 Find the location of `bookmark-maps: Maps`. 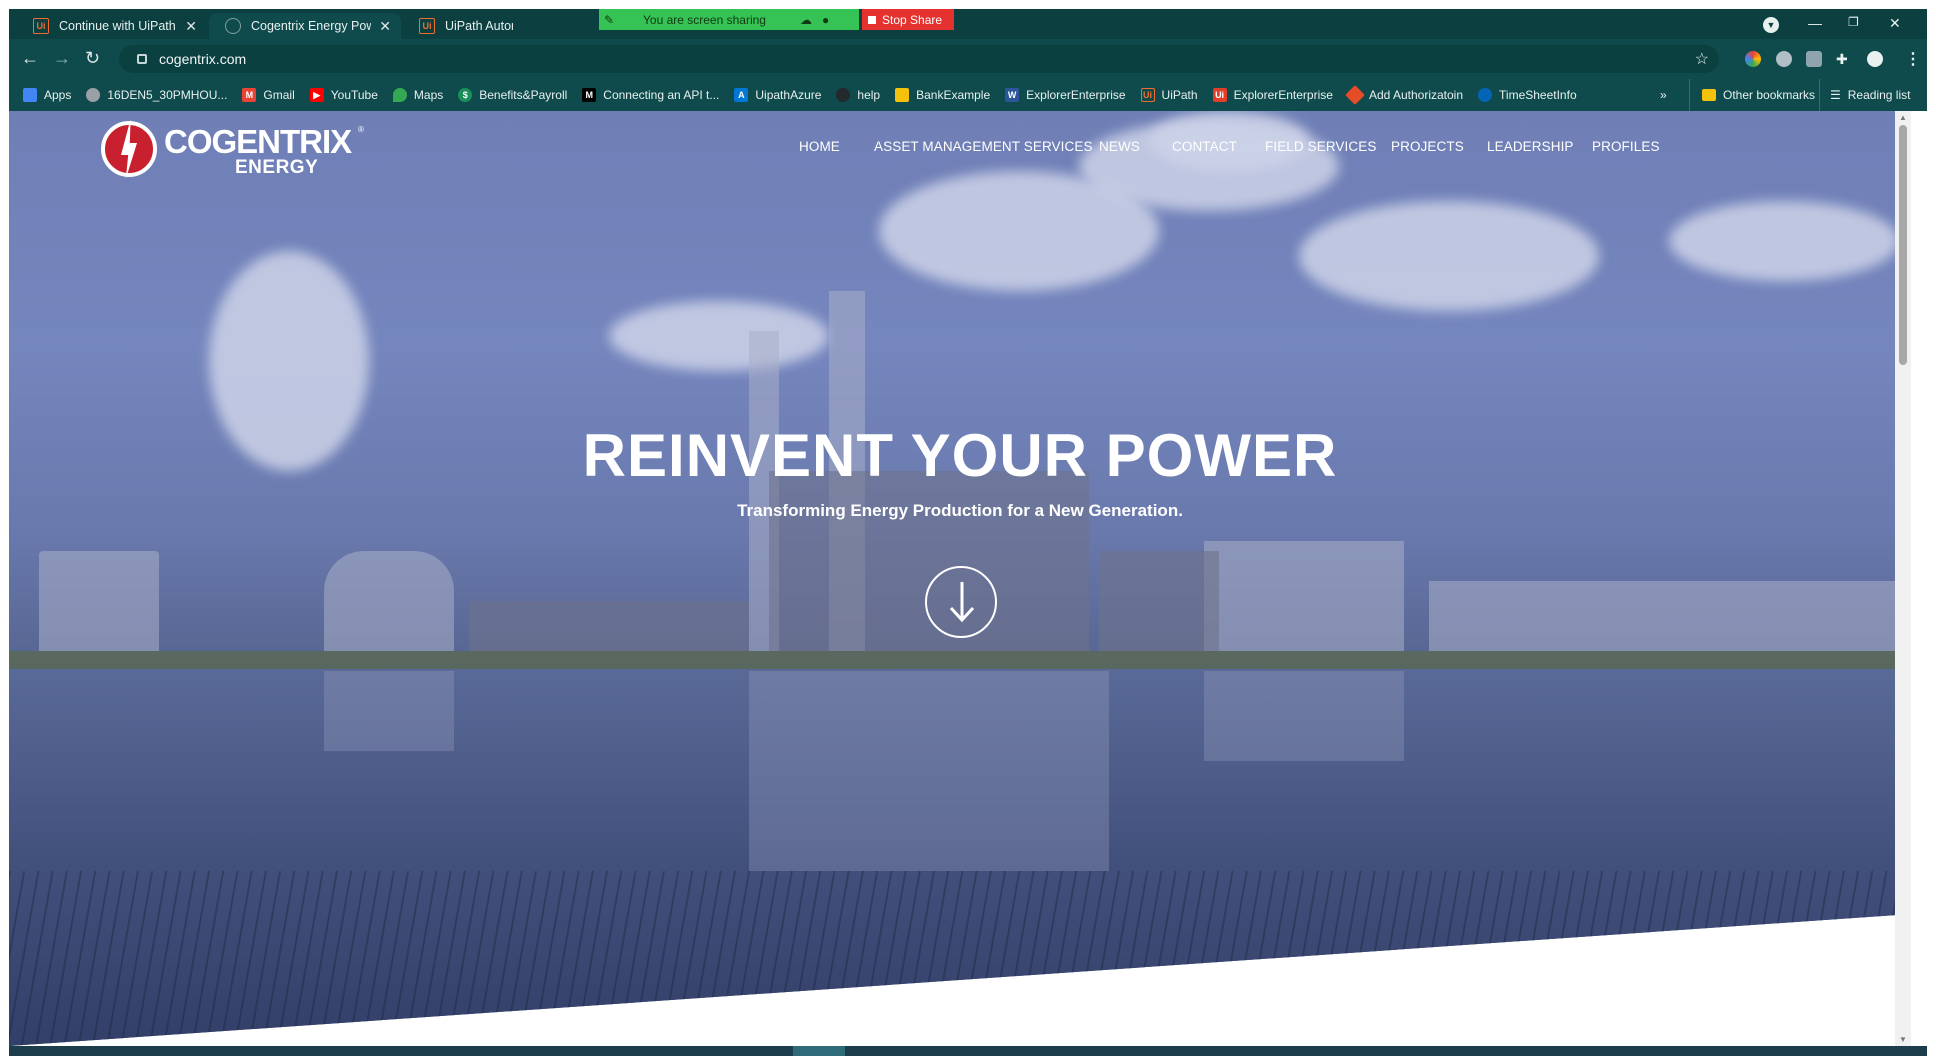

bookmark-maps: Maps is located at coordinates (417, 95).